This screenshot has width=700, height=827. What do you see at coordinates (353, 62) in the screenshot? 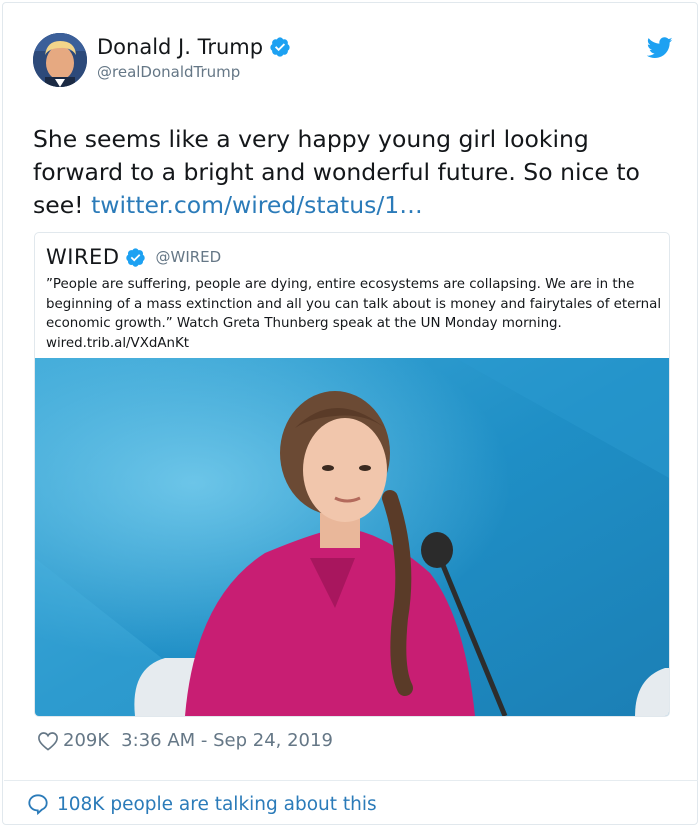
I see `tweet-header: Donald J. Trump @realDonaldTrump` at bounding box center [353, 62].